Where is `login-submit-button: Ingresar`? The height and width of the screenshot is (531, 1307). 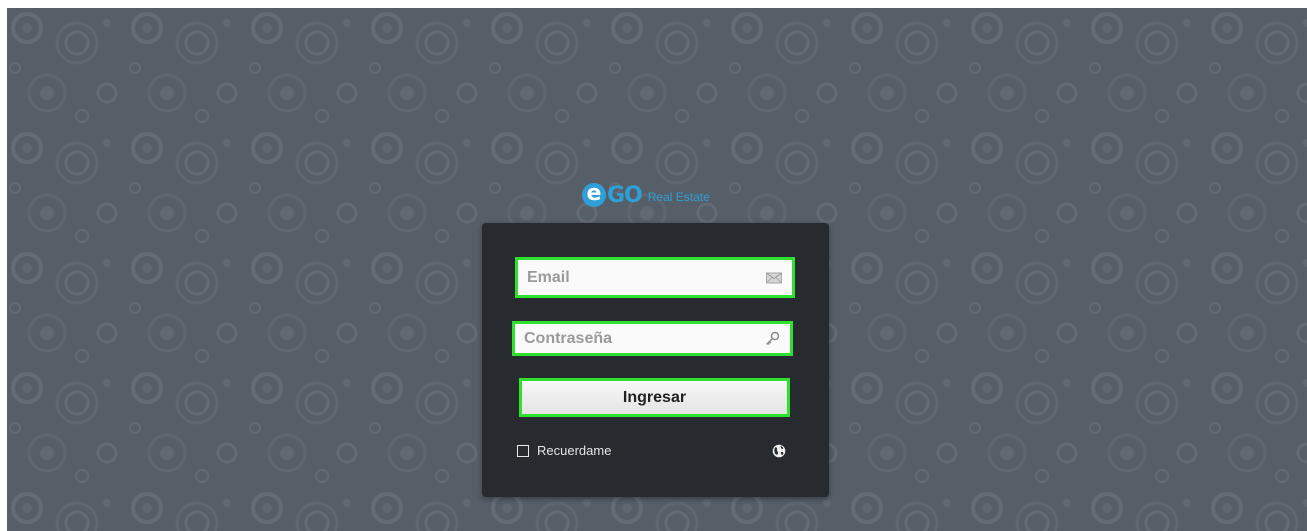
login-submit-button: Ingresar is located at coordinates (654, 397).